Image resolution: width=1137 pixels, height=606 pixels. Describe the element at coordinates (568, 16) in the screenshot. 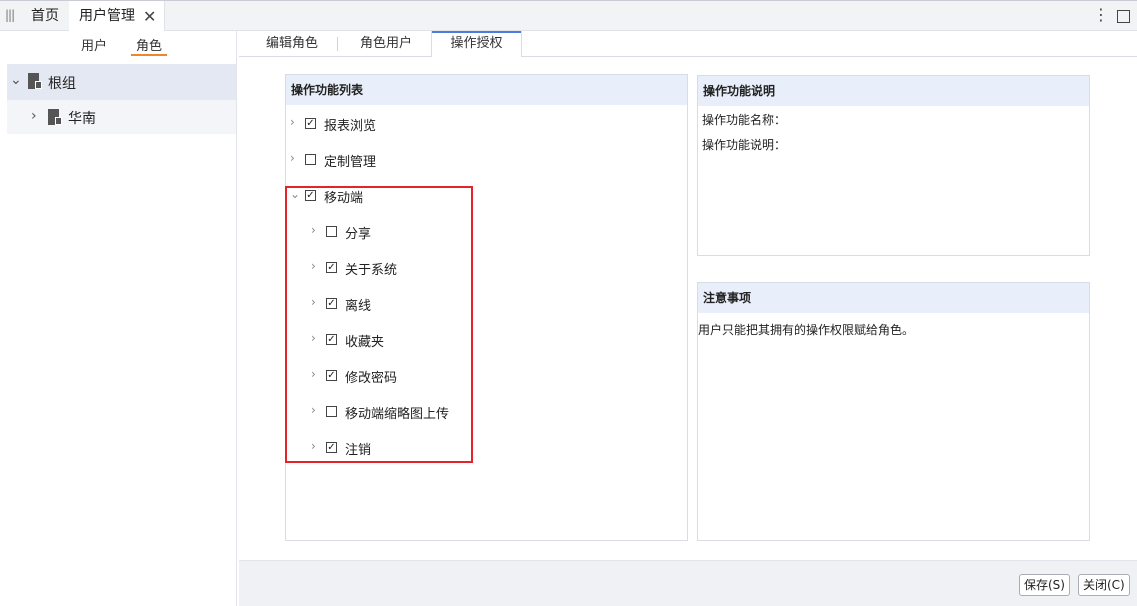

I see `top-tab-bar: ||| 首页 用户管理 ✕ ⋮` at that location.